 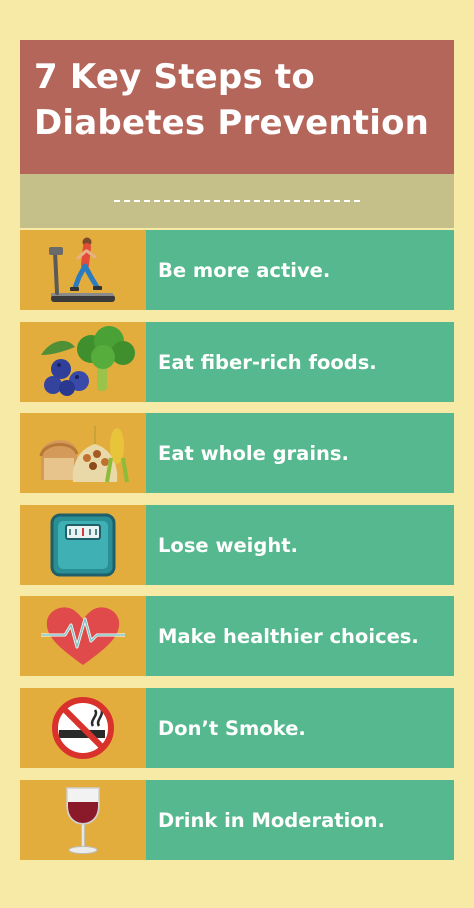 I want to click on step-healthier-choices: Make healthier choices., so click(x=237, y=636).